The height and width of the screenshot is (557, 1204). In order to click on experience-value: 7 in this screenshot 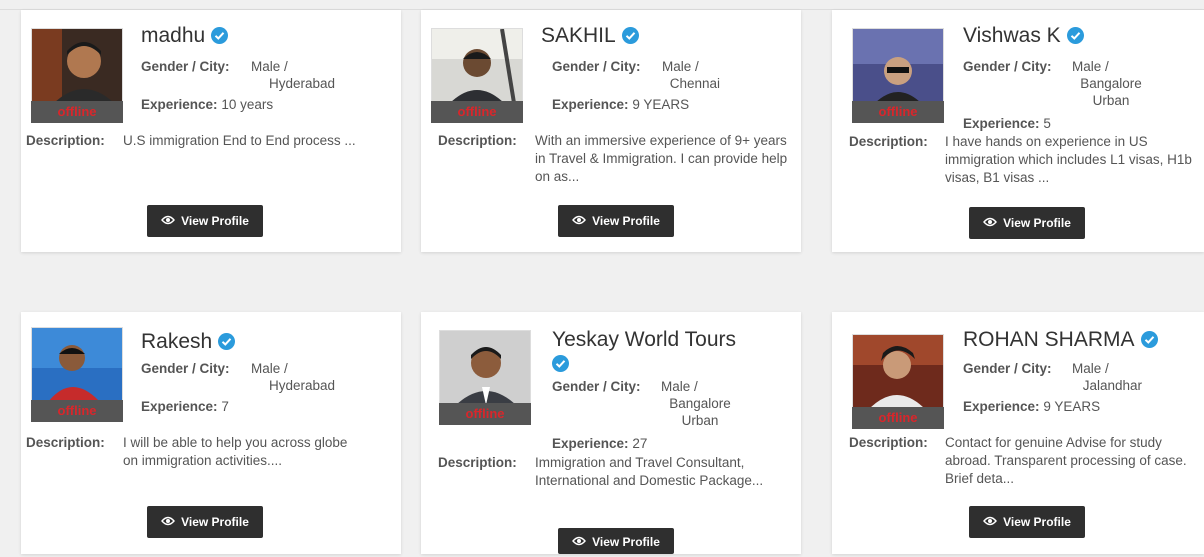, I will do `click(225, 406)`.